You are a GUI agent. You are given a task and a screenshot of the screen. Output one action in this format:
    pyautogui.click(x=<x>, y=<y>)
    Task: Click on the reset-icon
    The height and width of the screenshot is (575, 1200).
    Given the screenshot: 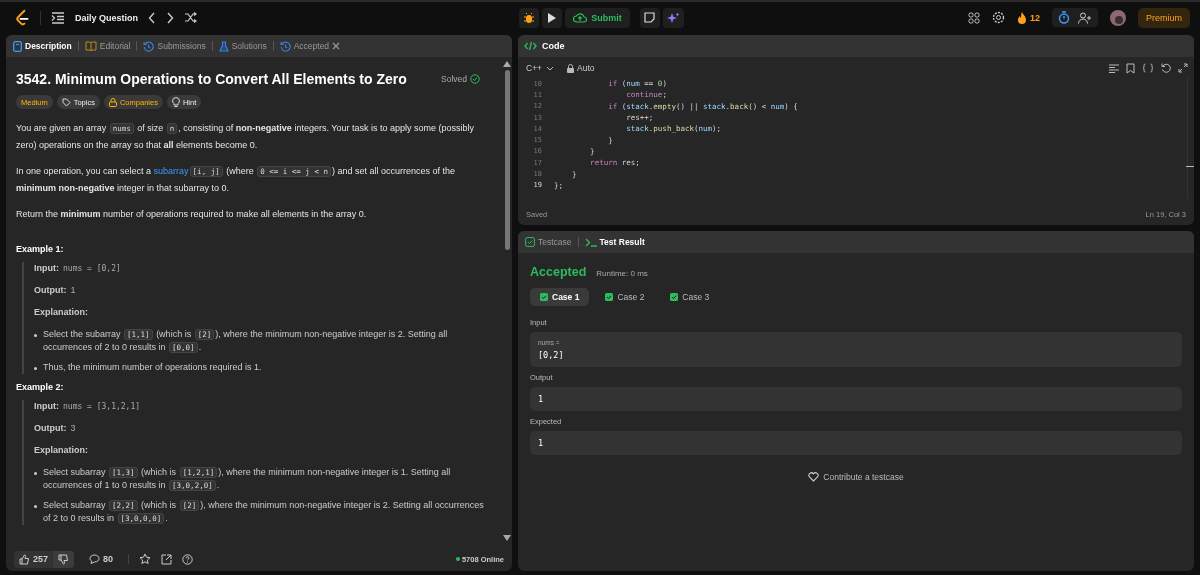 What is the action you would take?
    pyautogui.click(x=1166, y=68)
    